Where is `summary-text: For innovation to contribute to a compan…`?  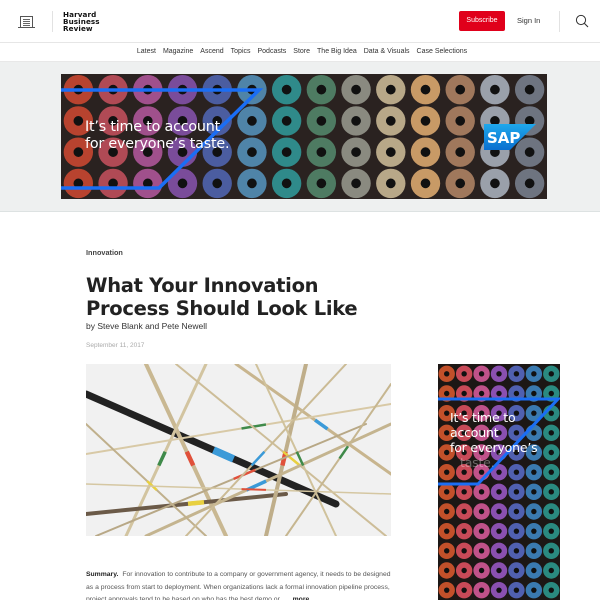 summary-text: For innovation to contribute to a compan… is located at coordinates (238, 585).